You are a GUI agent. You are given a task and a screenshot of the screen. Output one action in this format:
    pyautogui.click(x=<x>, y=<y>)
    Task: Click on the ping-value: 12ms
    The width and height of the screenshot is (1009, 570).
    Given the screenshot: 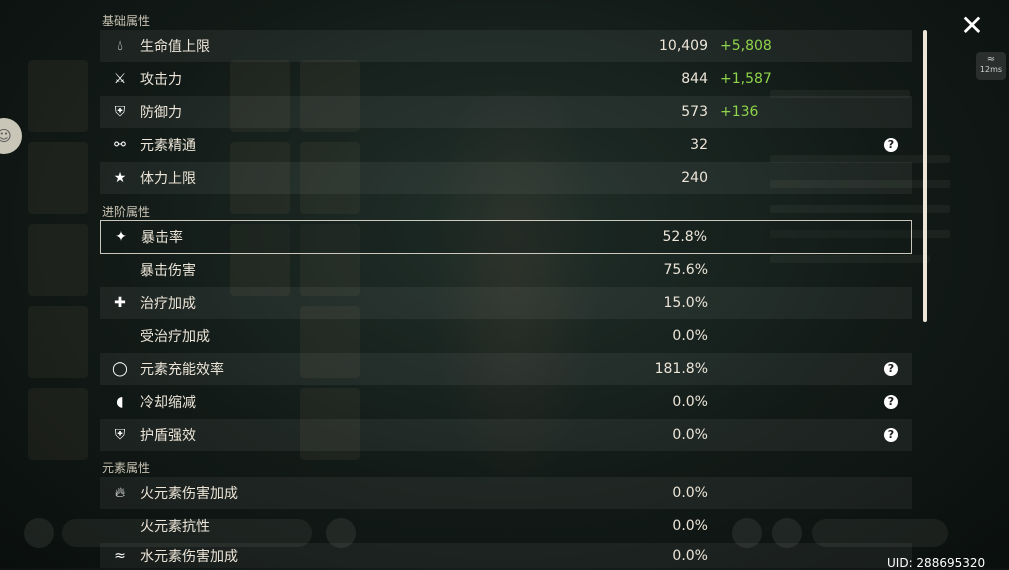 What is the action you would take?
    pyautogui.click(x=991, y=69)
    